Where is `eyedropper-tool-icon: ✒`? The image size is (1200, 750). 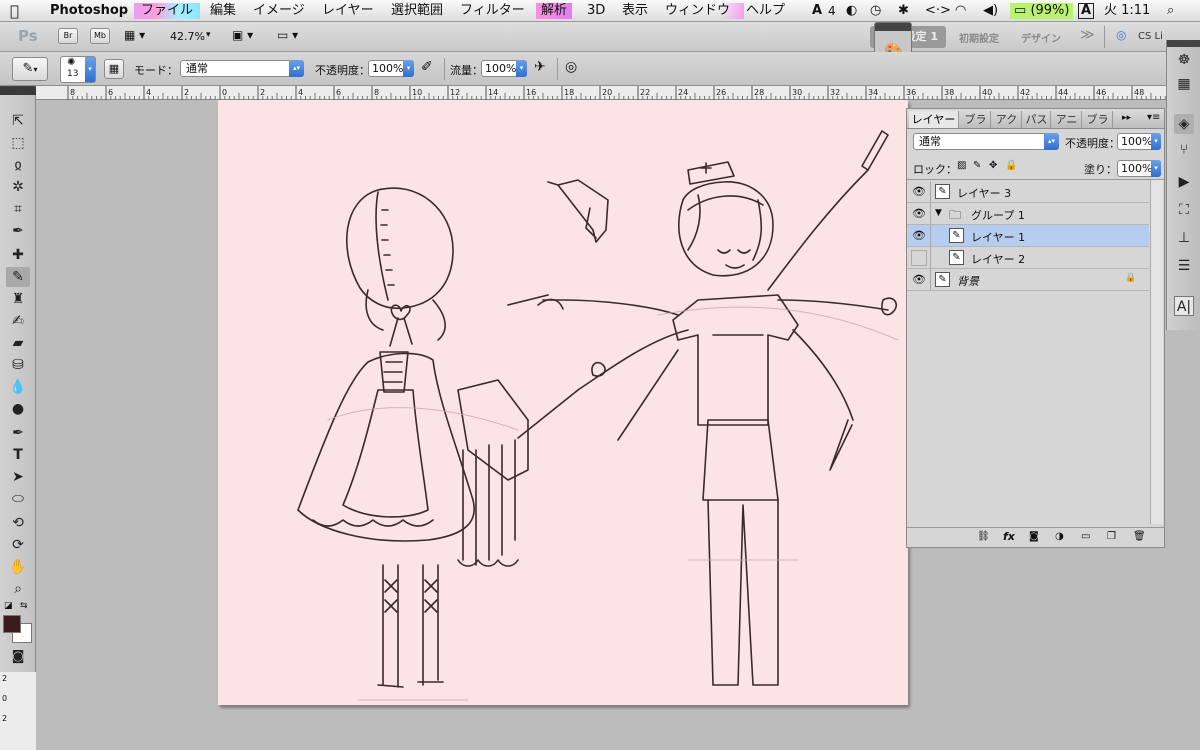 eyedropper-tool-icon: ✒ is located at coordinates (18, 231).